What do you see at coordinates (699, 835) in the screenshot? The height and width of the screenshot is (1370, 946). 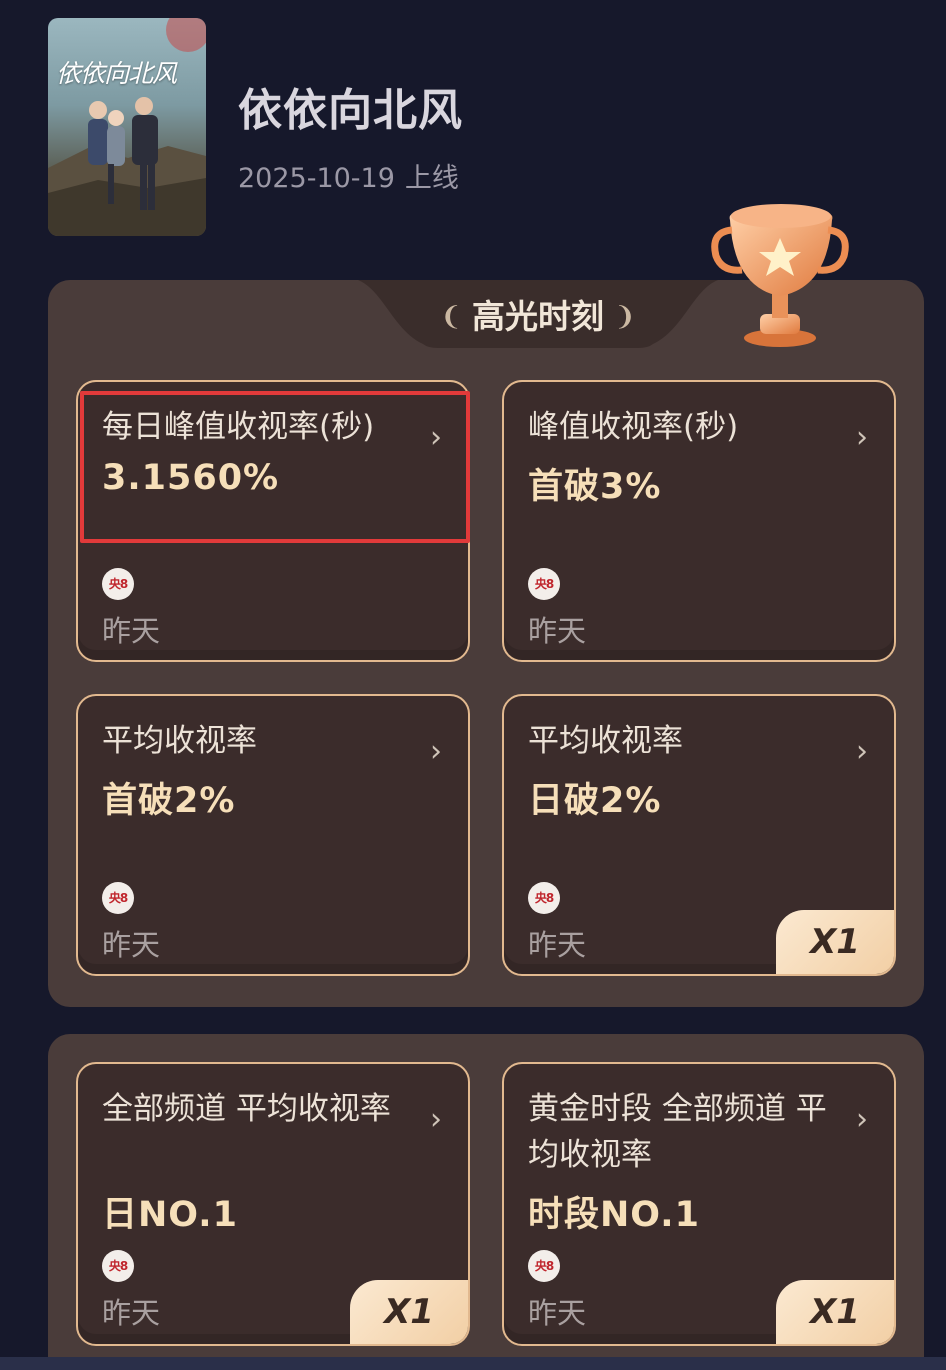 I see `highlight-card-average-daily: 平均收视率 › 日破2% 央8 昨天 X1` at bounding box center [699, 835].